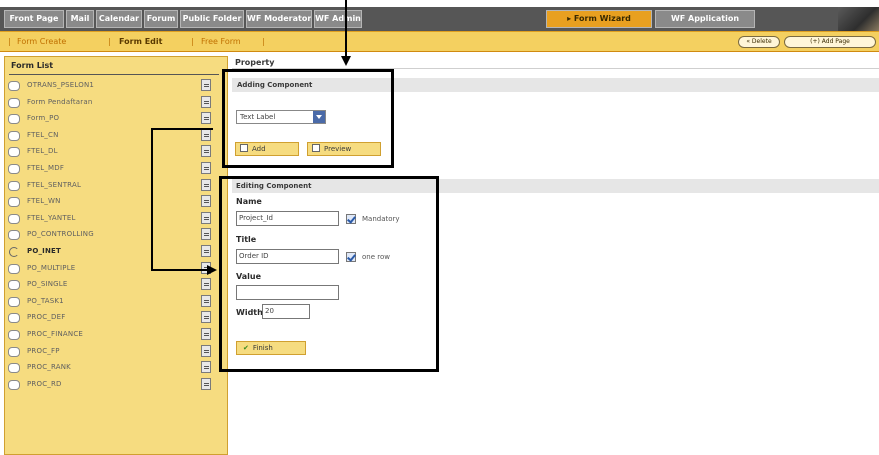 The width and height of the screenshot is (879, 455). Describe the element at coordinates (113, 119) in the screenshot. I see `form-list-item: Form_PO` at that location.